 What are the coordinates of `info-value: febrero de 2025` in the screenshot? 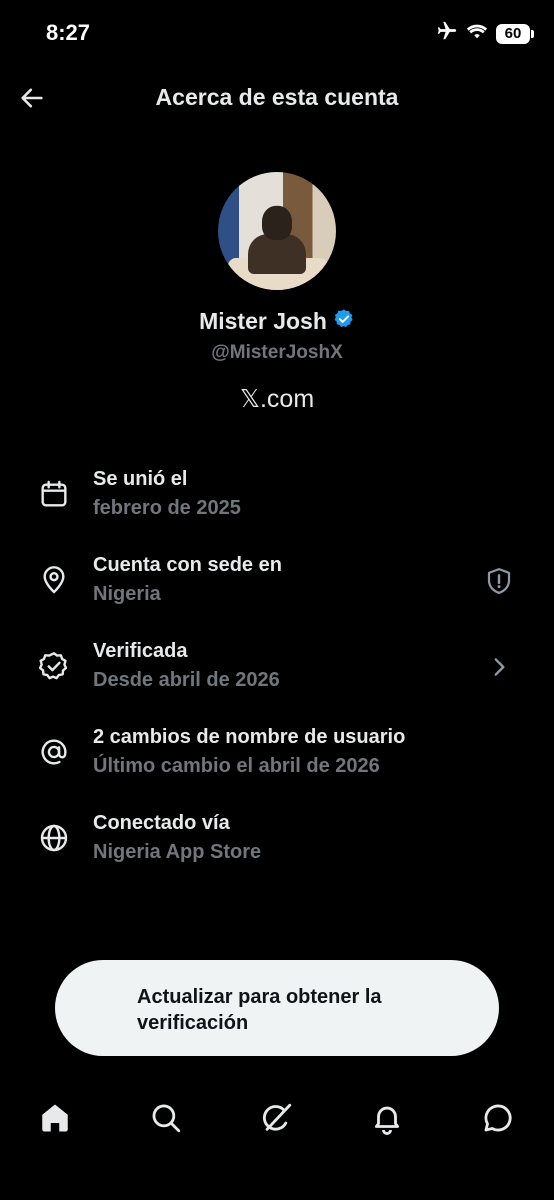 It's located at (167, 508).